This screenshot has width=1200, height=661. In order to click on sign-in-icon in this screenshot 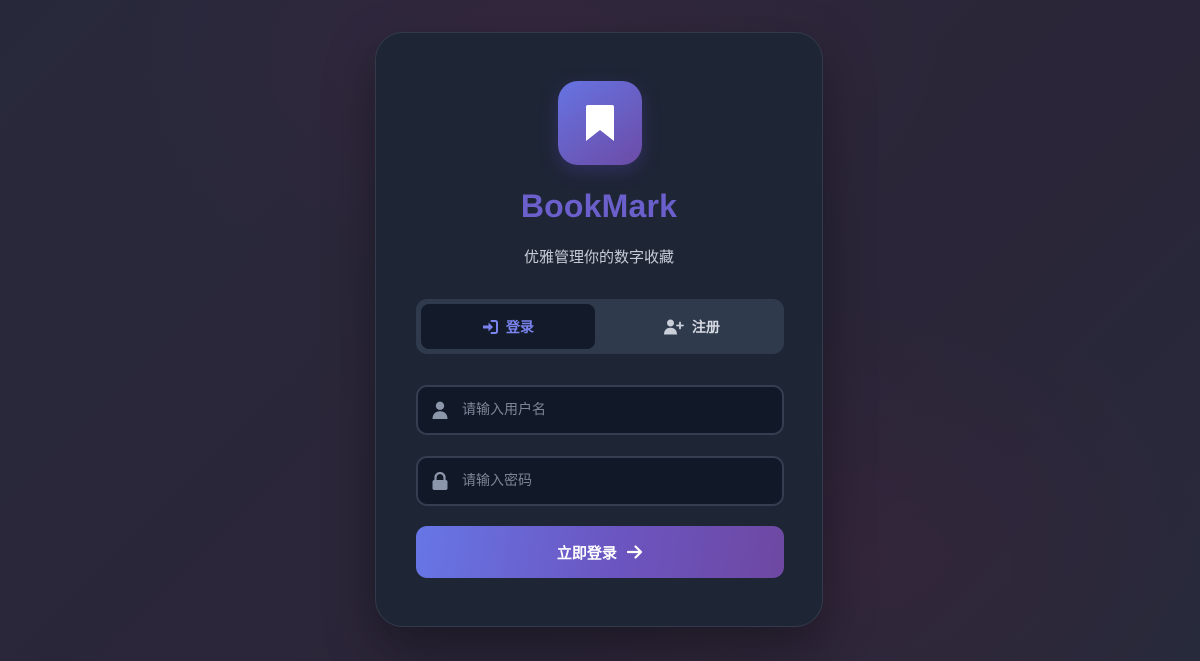, I will do `click(490, 326)`.